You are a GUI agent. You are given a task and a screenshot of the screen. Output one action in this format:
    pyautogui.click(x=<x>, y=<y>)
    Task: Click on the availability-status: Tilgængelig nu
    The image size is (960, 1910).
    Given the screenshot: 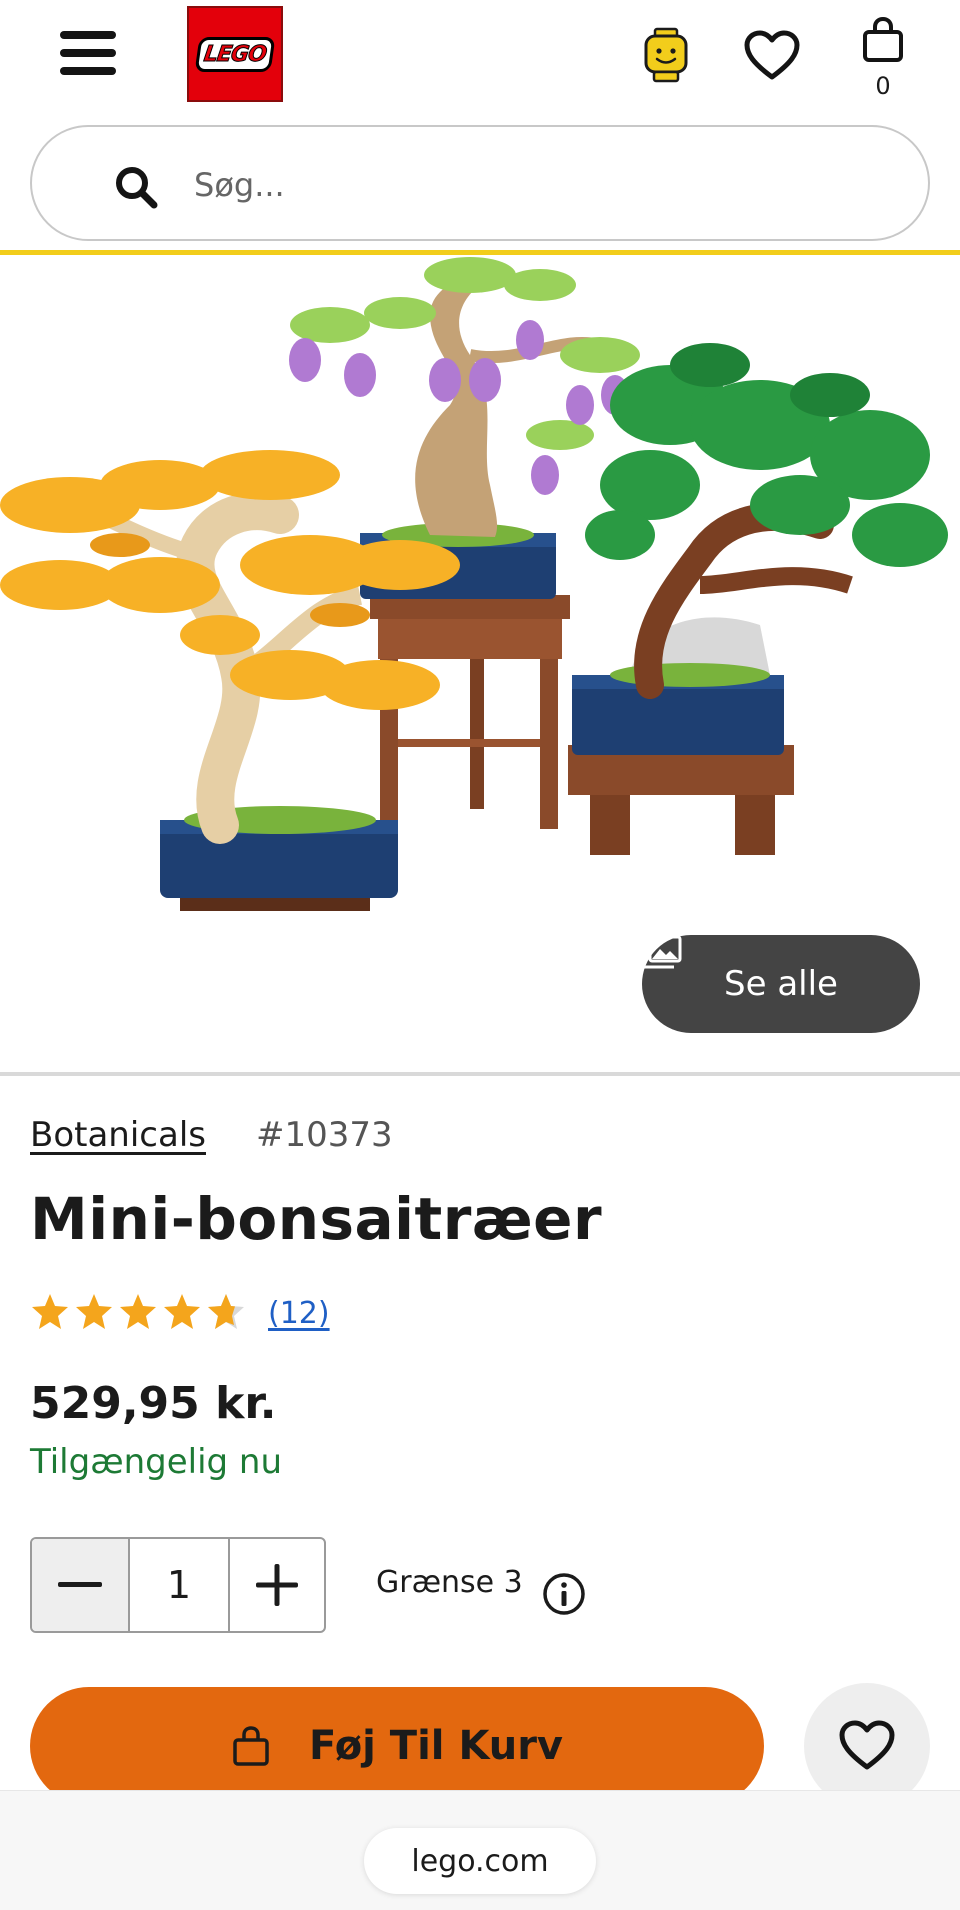 What is the action you would take?
    pyautogui.click(x=156, y=1462)
    